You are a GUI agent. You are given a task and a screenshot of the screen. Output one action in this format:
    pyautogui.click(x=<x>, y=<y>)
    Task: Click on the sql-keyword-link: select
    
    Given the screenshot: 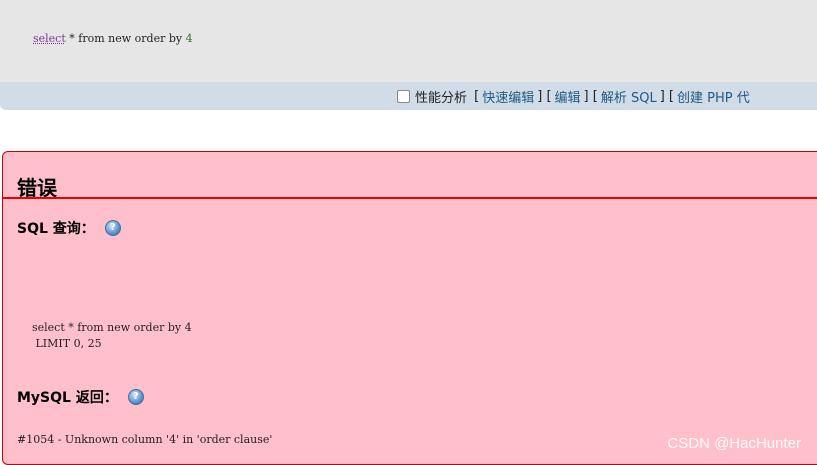 What is the action you would take?
    pyautogui.click(x=49, y=38)
    